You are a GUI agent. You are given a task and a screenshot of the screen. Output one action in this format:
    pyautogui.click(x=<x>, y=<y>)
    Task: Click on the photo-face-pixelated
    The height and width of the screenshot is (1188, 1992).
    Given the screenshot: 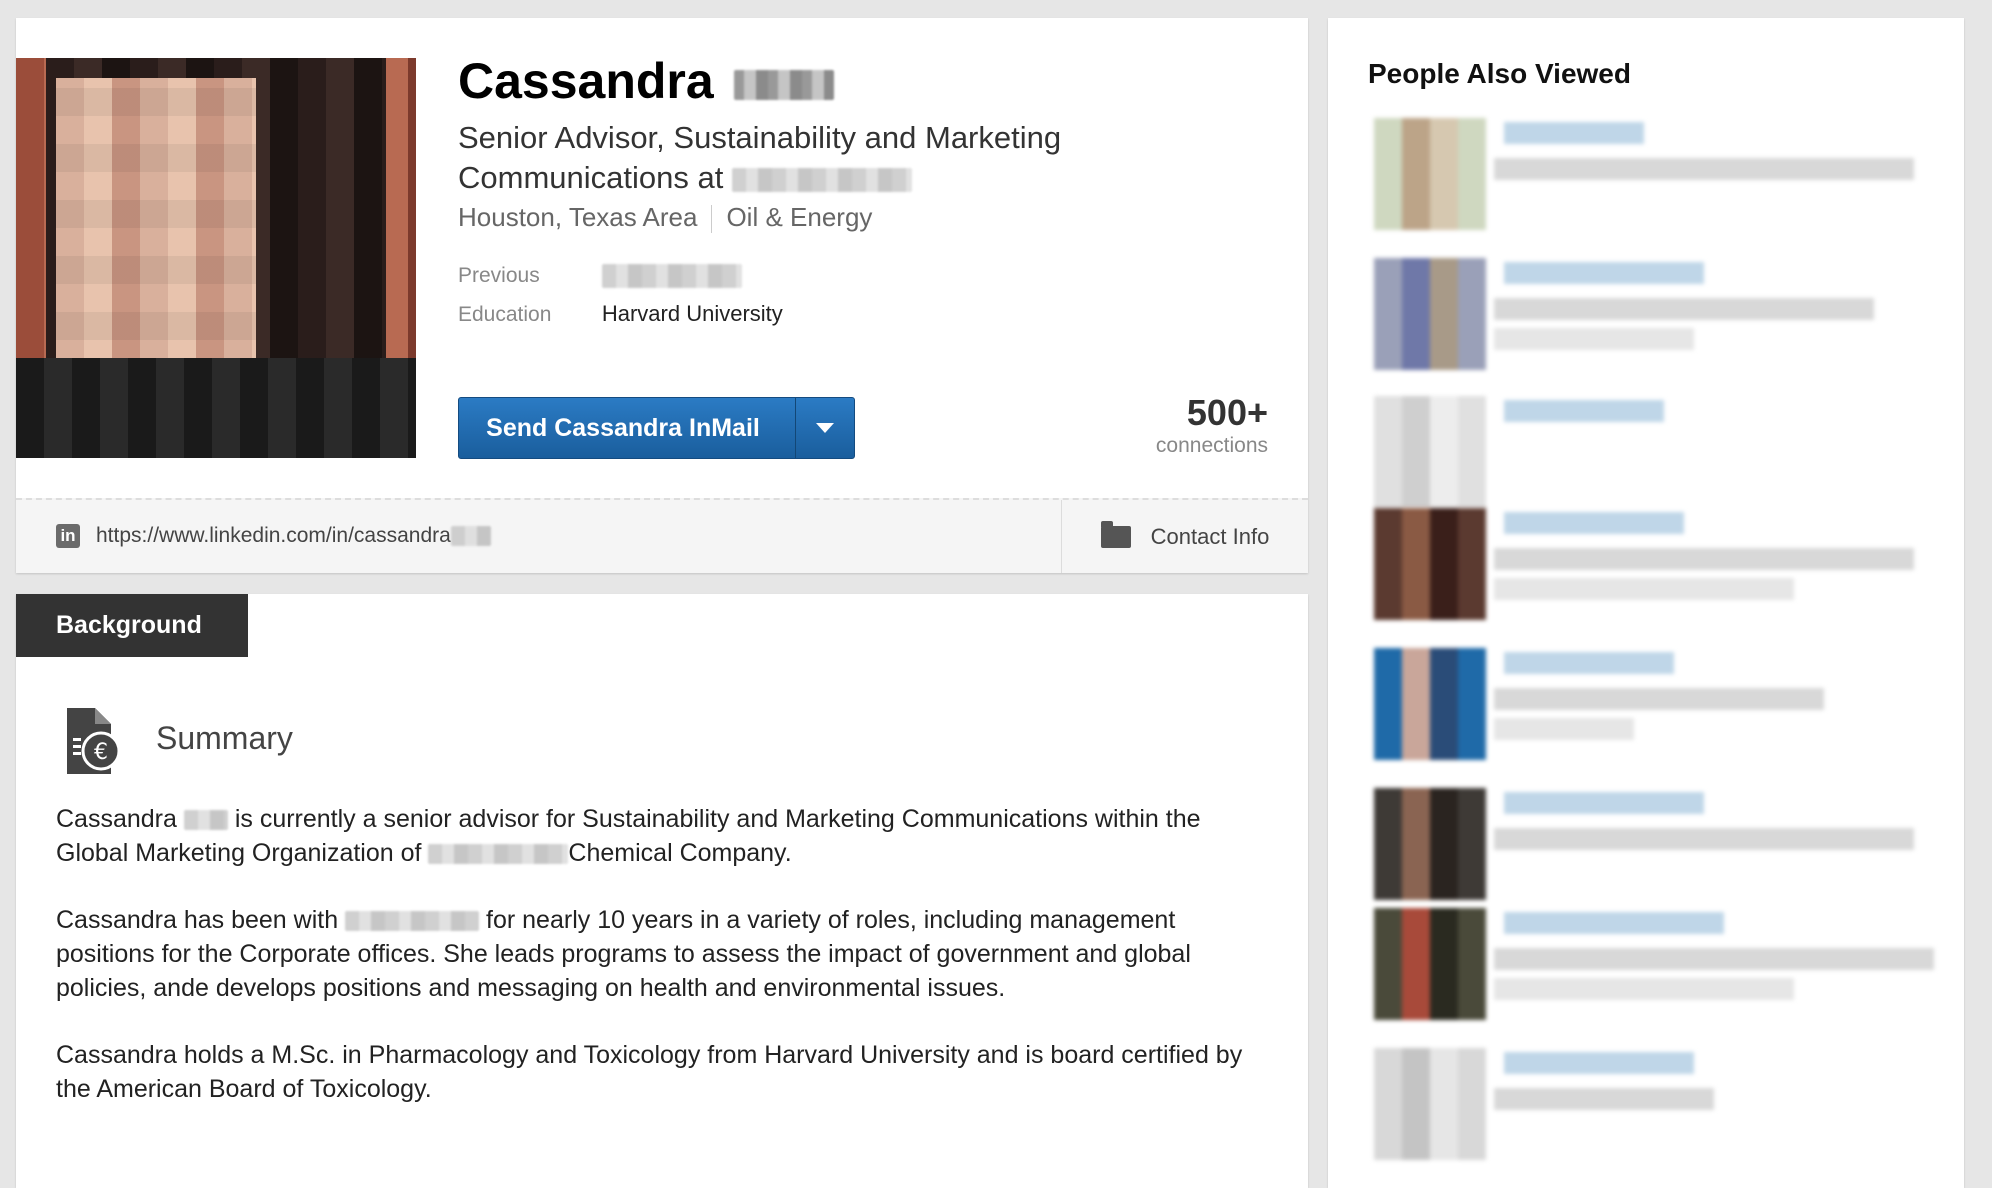 What is the action you would take?
    pyautogui.click(x=156, y=223)
    